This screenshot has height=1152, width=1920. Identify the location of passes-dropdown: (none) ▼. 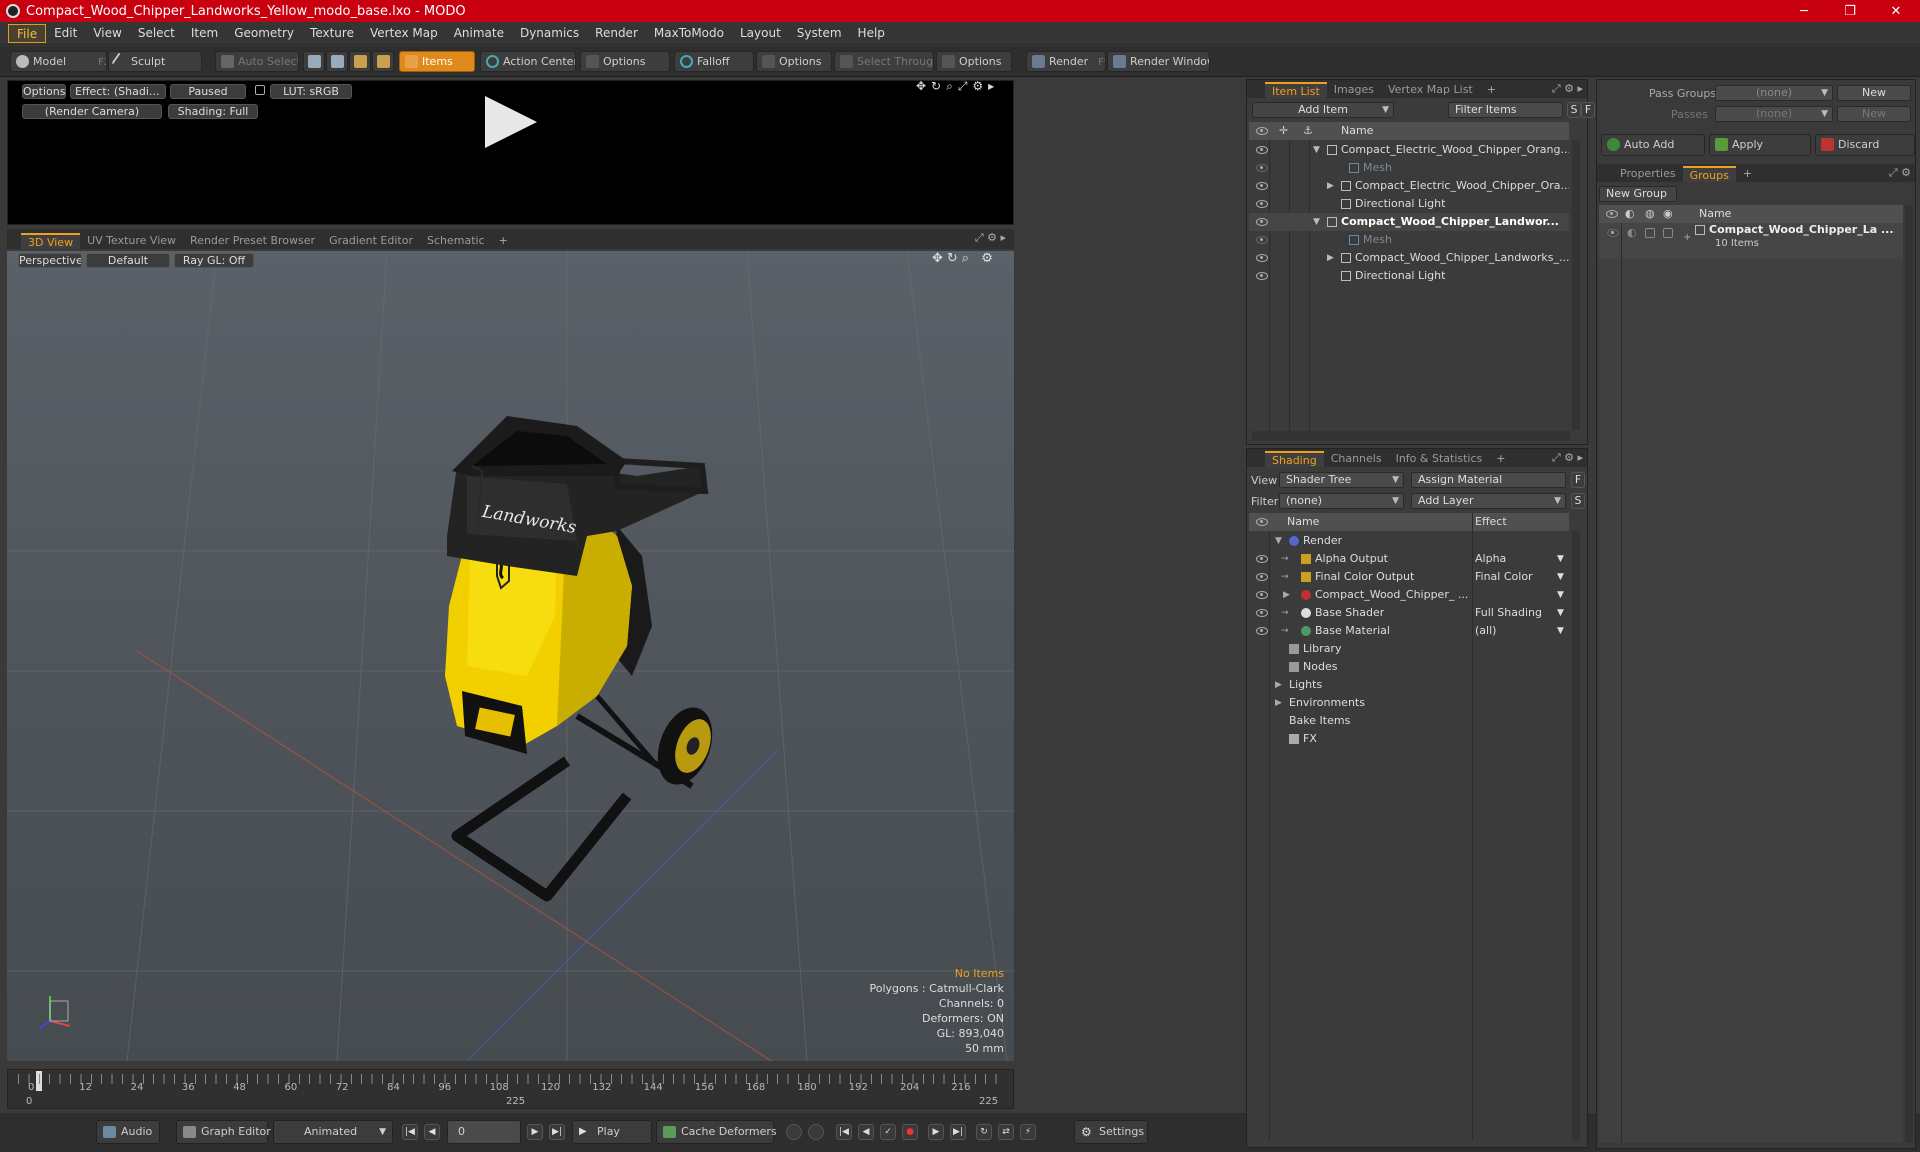
(1774, 114).